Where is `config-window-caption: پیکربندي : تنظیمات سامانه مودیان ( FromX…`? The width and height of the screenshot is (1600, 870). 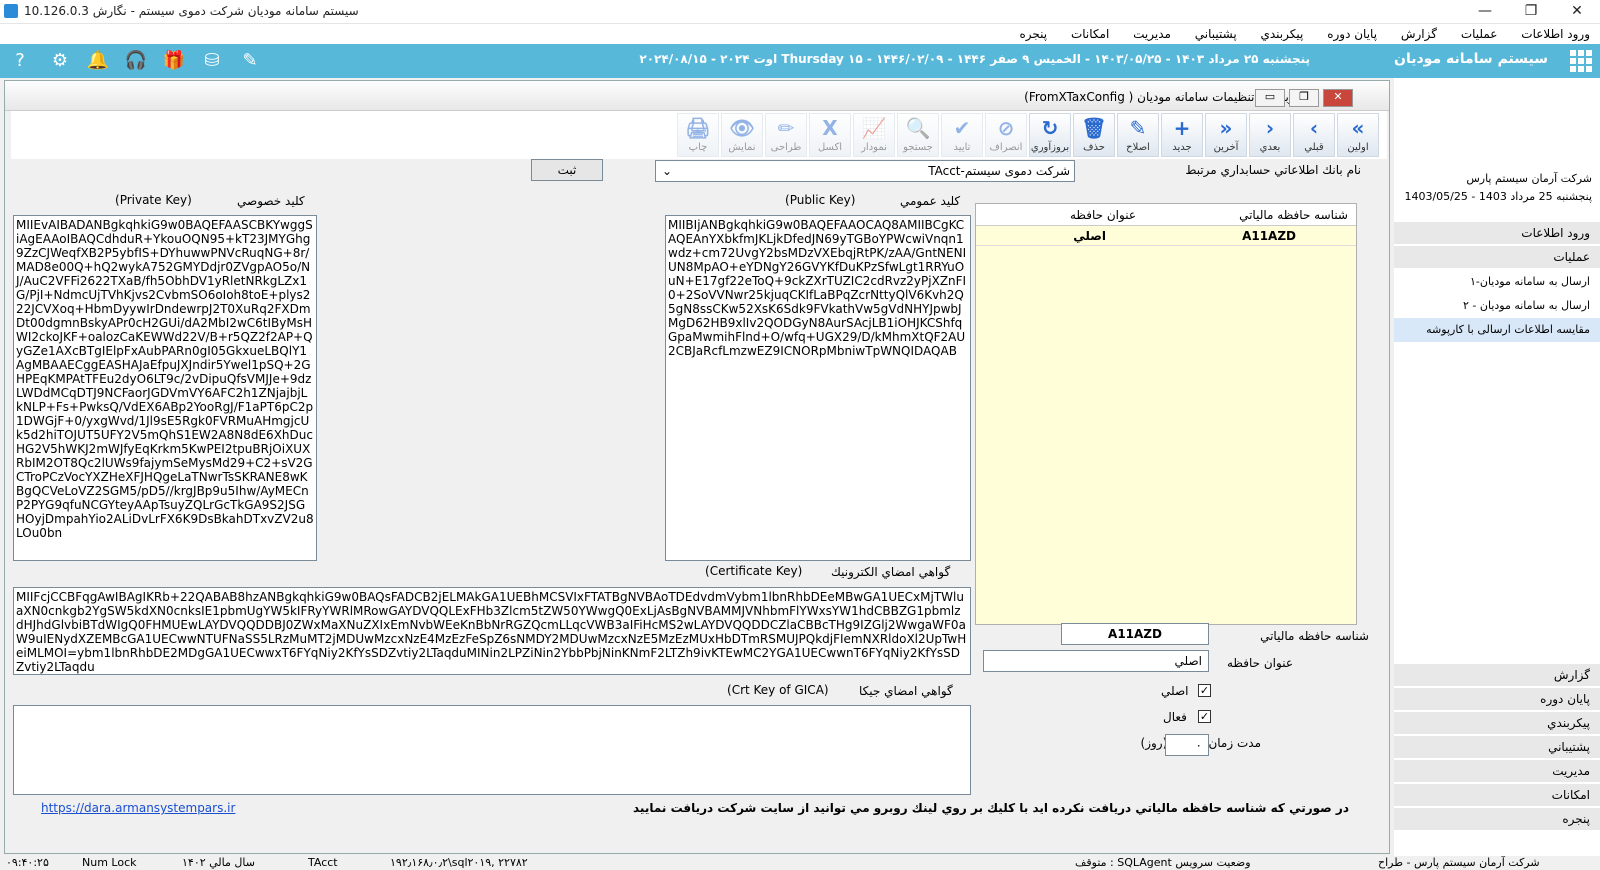 config-window-caption: پیکربندي : تنظیمات سامانه مودیان ( FromX… is located at coordinates (697, 96).